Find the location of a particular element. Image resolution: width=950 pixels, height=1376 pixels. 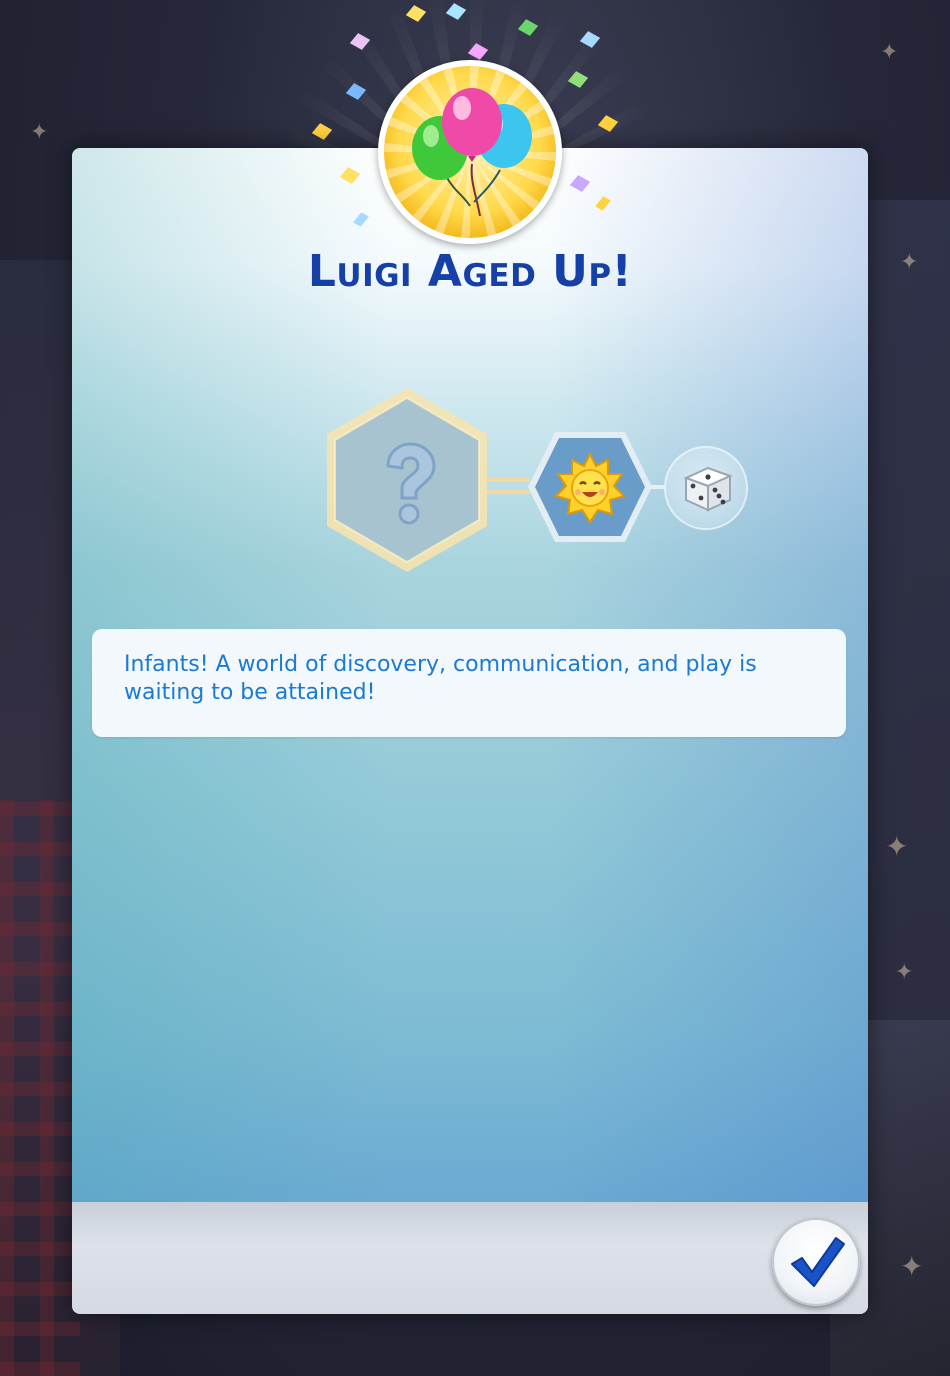

dialog-title: Luigi Aged Up! is located at coordinates (470, 271).